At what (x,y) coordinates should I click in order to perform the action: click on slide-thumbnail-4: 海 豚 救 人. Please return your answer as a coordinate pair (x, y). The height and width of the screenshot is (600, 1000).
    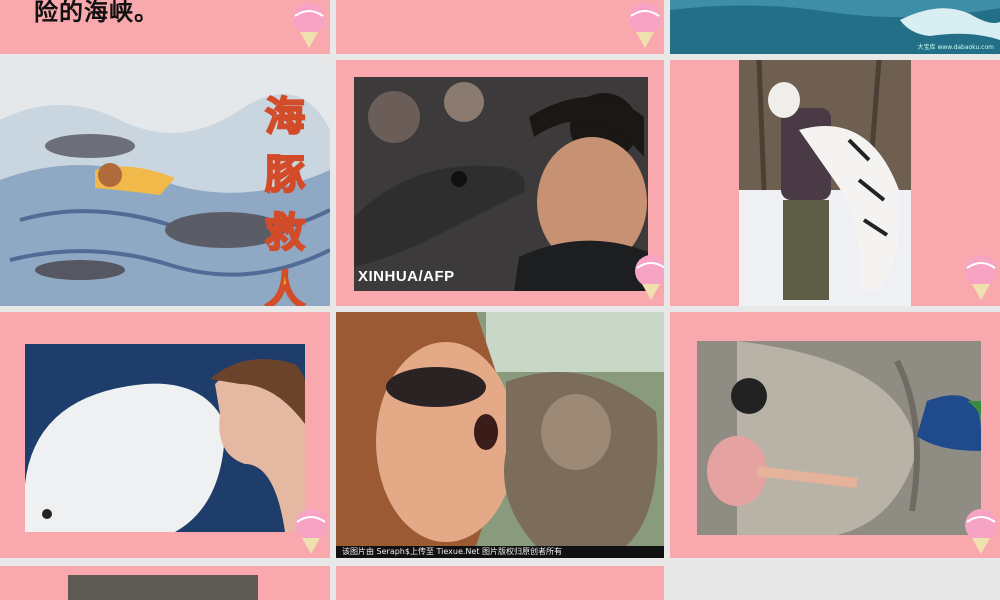
    Looking at the image, I should click on (165, 183).